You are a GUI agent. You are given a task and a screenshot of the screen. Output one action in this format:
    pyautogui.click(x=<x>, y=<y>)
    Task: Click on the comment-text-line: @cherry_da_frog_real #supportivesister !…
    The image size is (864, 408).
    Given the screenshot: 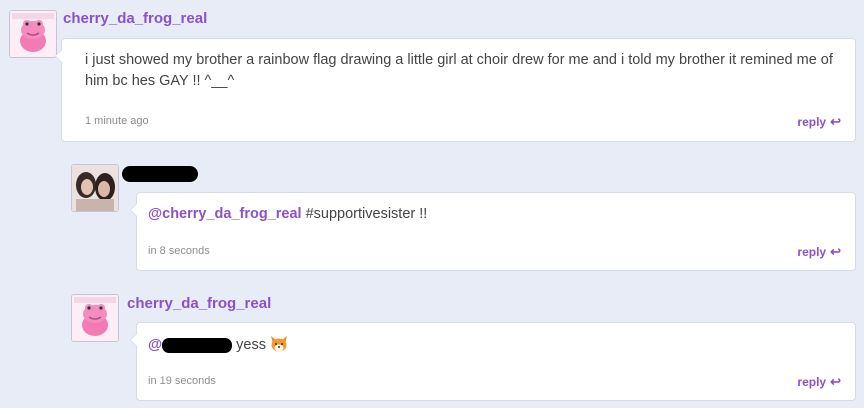 What is the action you would take?
    pyautogui.click(x=287, y=214)
    